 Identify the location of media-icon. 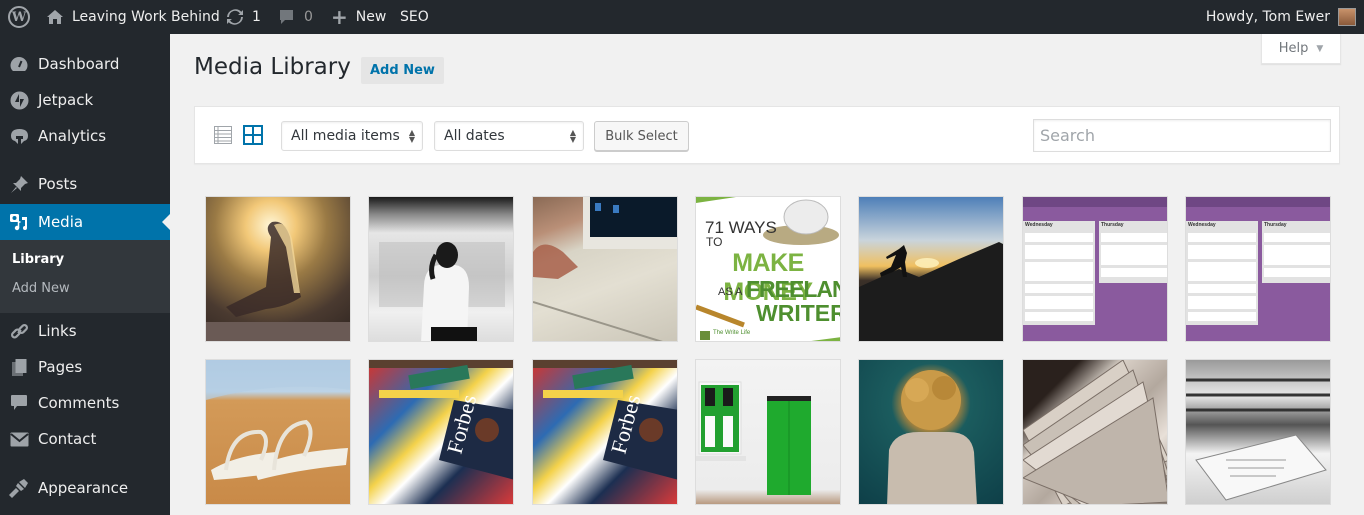
(19, 222).